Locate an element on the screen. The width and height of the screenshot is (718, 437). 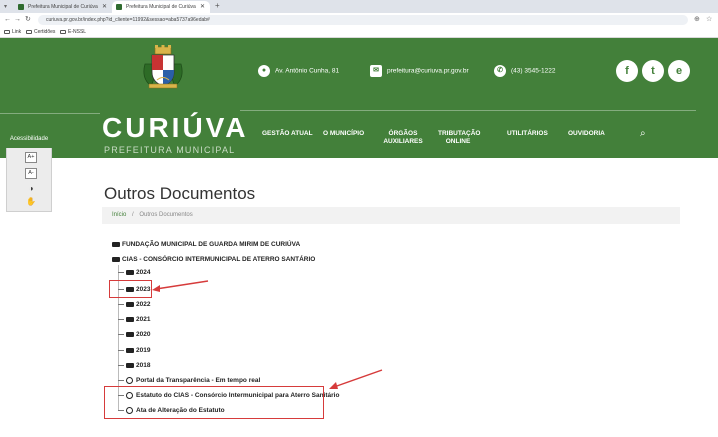
decrease-font-button: A- is located at coordinates (31, 173).